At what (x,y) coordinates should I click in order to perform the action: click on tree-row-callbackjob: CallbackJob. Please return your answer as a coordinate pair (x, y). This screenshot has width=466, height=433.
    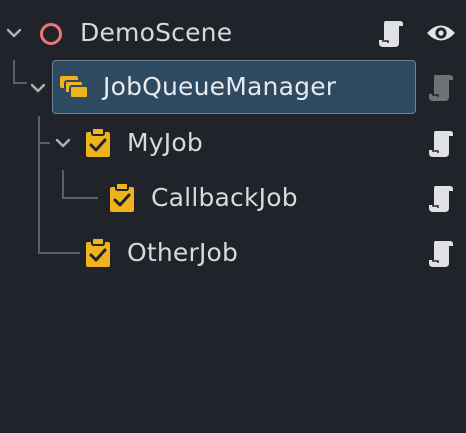
    Looking at the image, I should click on (233, 198).